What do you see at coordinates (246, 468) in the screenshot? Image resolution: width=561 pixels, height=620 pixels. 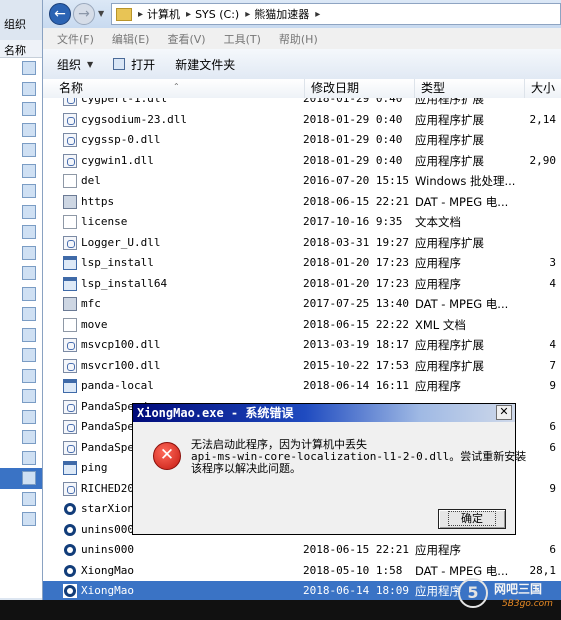 I see `dialog-message-line: 该程序以解决此问题。` at bounding box center [246, 468].